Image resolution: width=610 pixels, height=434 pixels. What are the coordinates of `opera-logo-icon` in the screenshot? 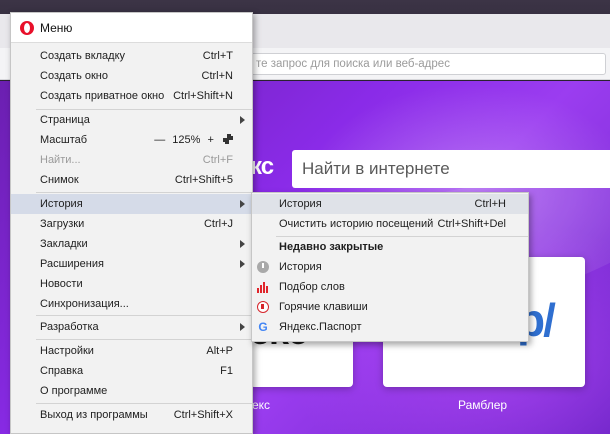 It's located at (27, 28).